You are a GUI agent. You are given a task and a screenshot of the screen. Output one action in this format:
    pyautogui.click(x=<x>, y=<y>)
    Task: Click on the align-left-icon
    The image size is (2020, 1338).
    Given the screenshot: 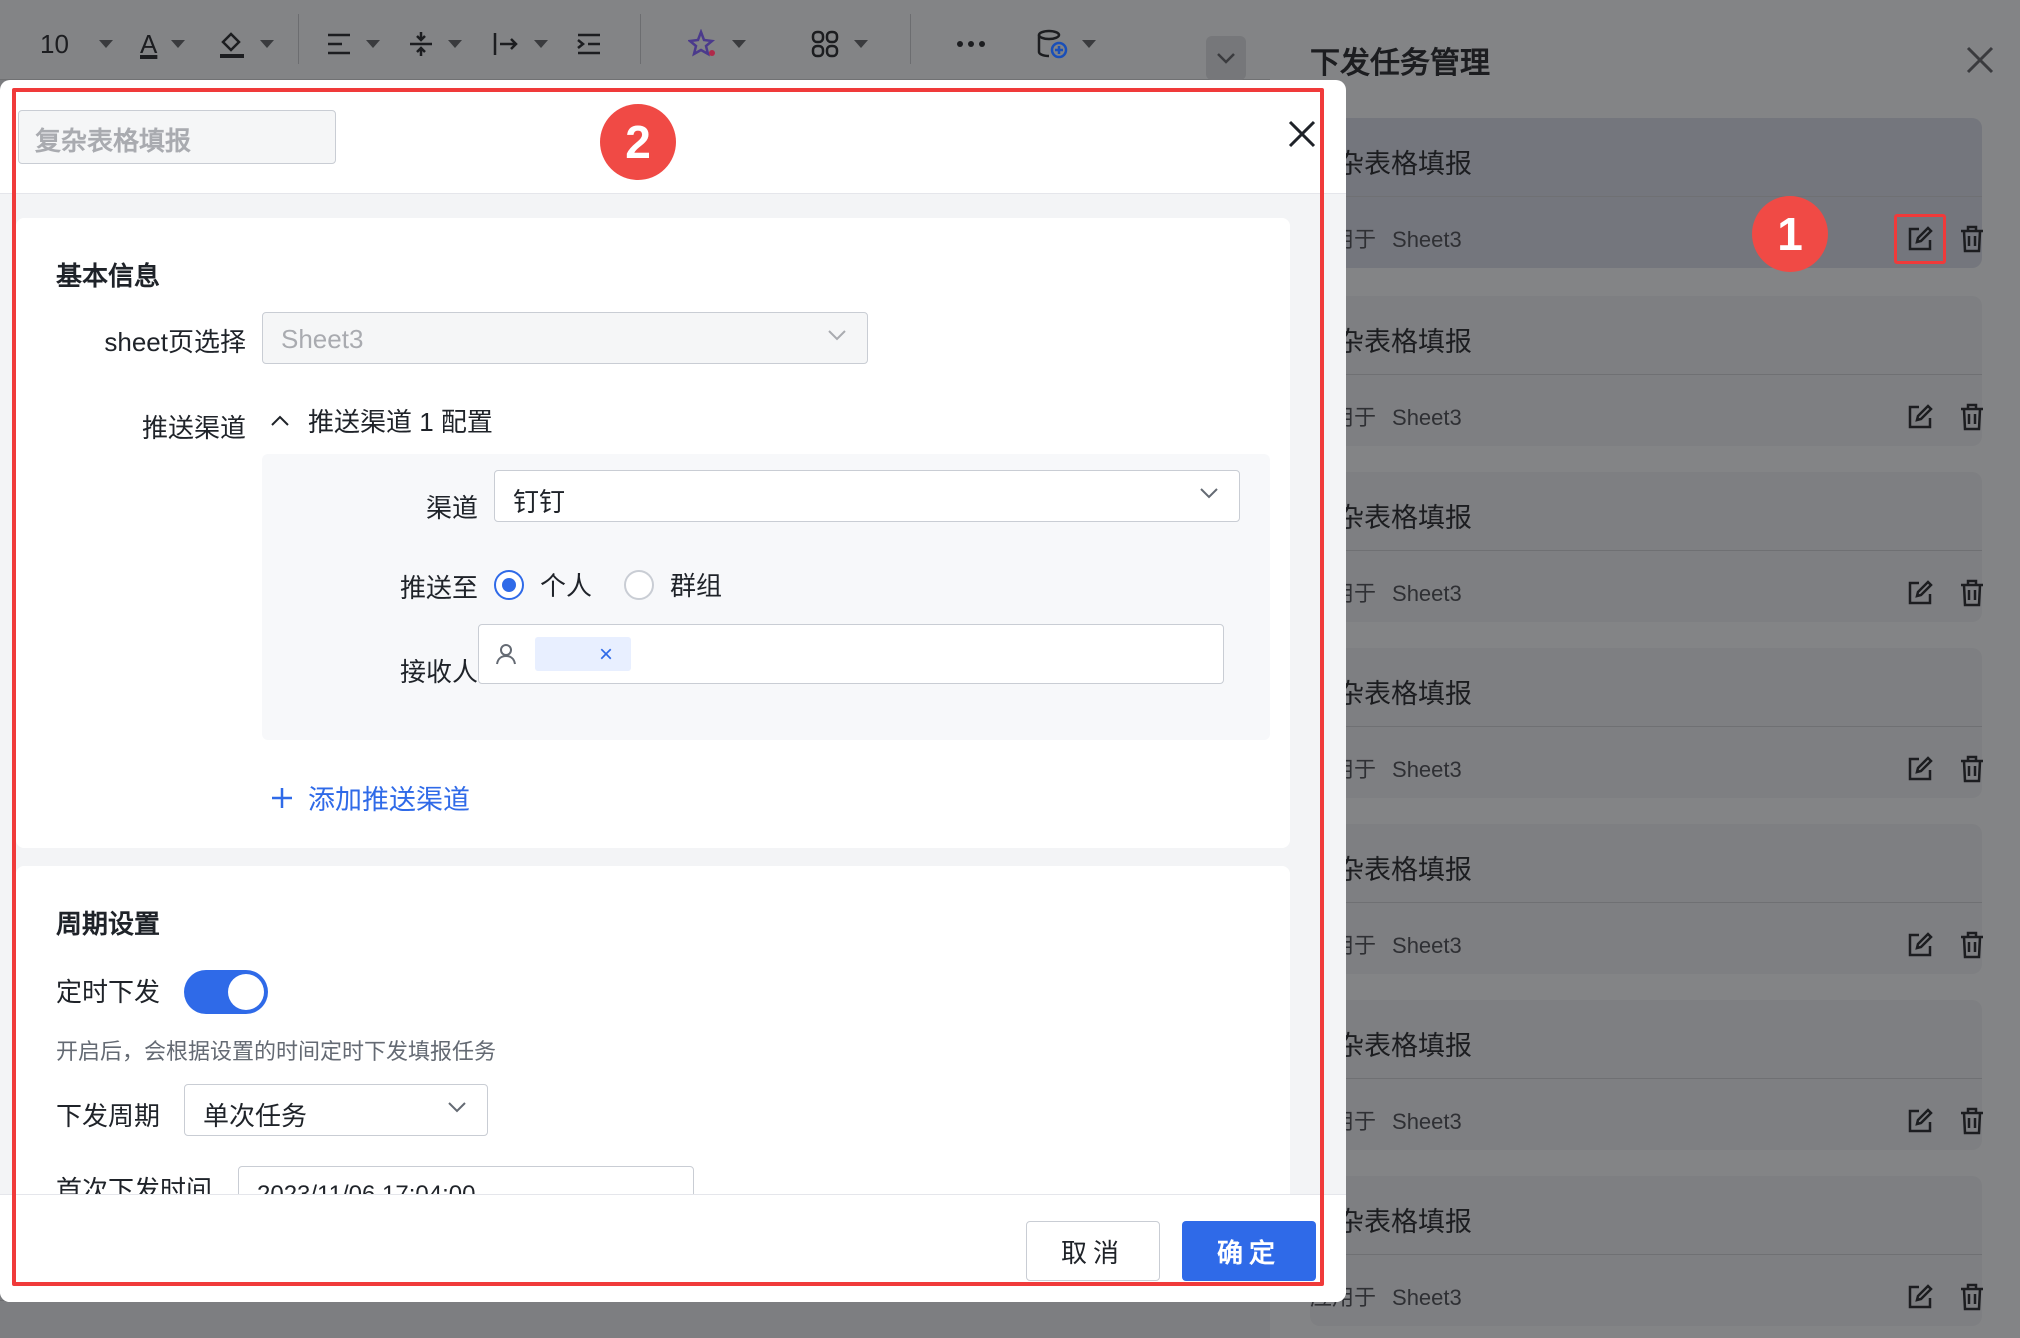 What is the action you would take?
    pyautogui.click(x=339, y=44)
    